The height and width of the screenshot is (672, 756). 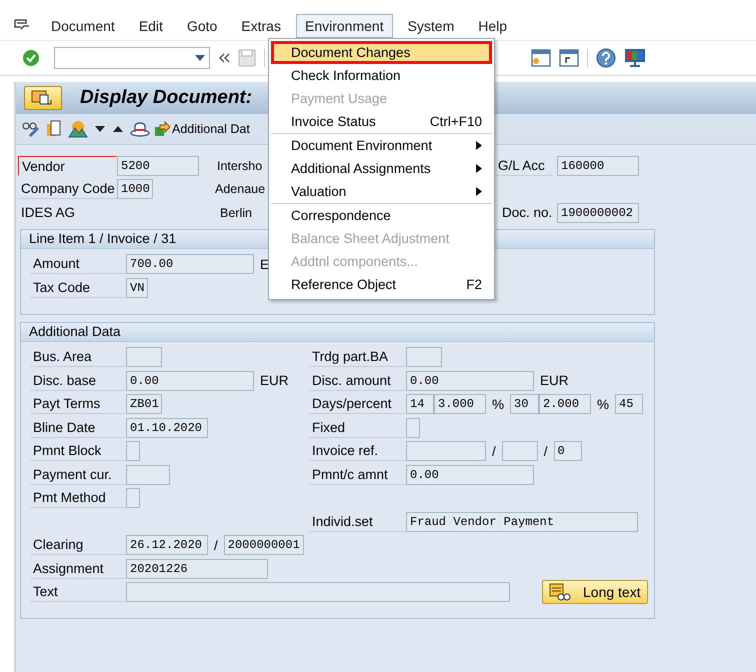 I want to click on vendor-city: Berlin, so click(x=236, y=213).